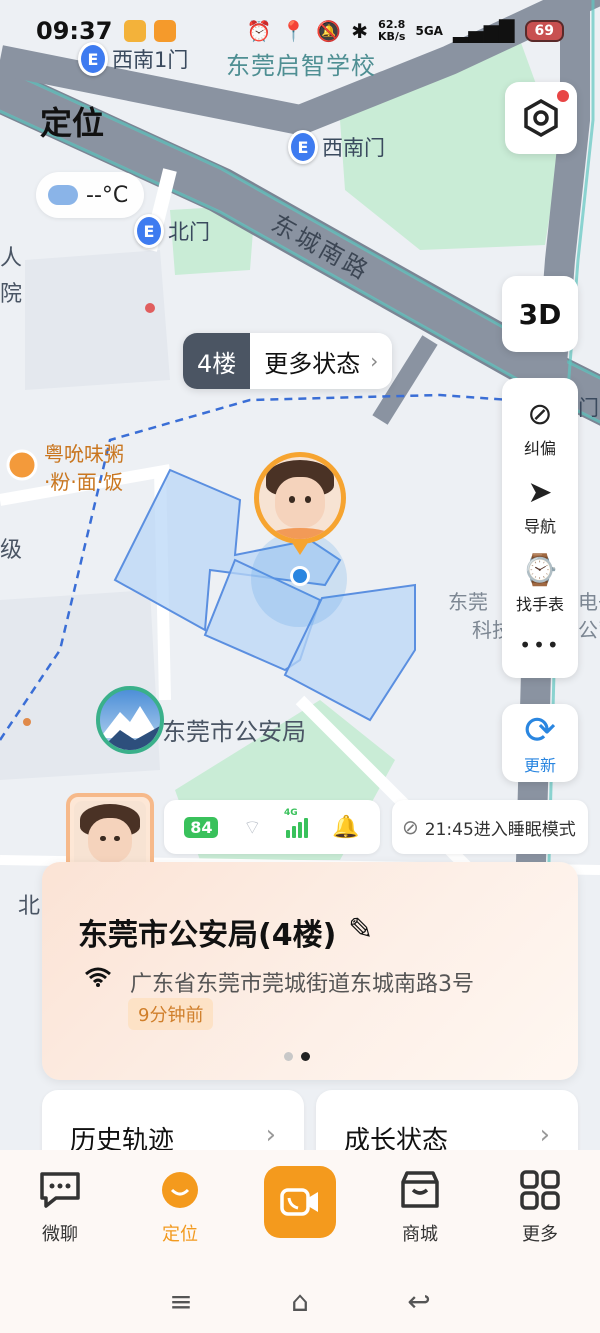 The width and height of the screenshot is (600, 1333). What do you see at coordinates (98, 980) in the screenshot?
I see `wifi-icon` at bounding box center [98, 980].